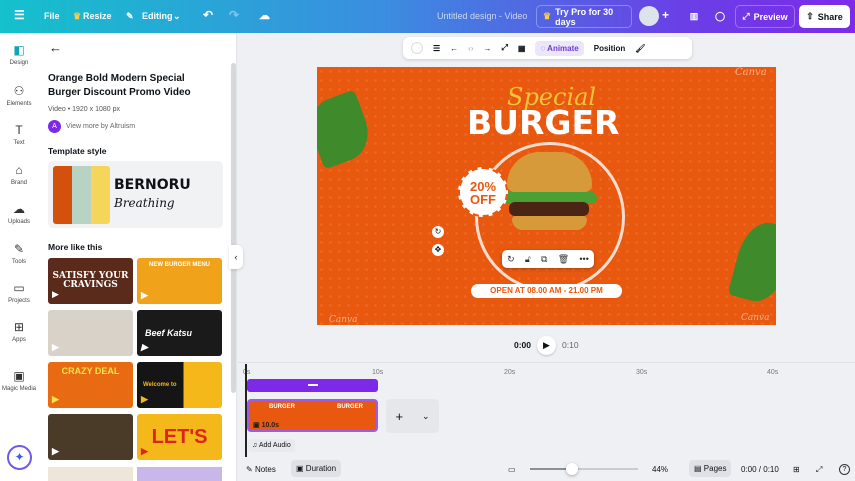  What do you see at coordinates (544, 259) in the screenshot?
I see `duplicate-icon: ⧉` at bounding box center [544, 259].